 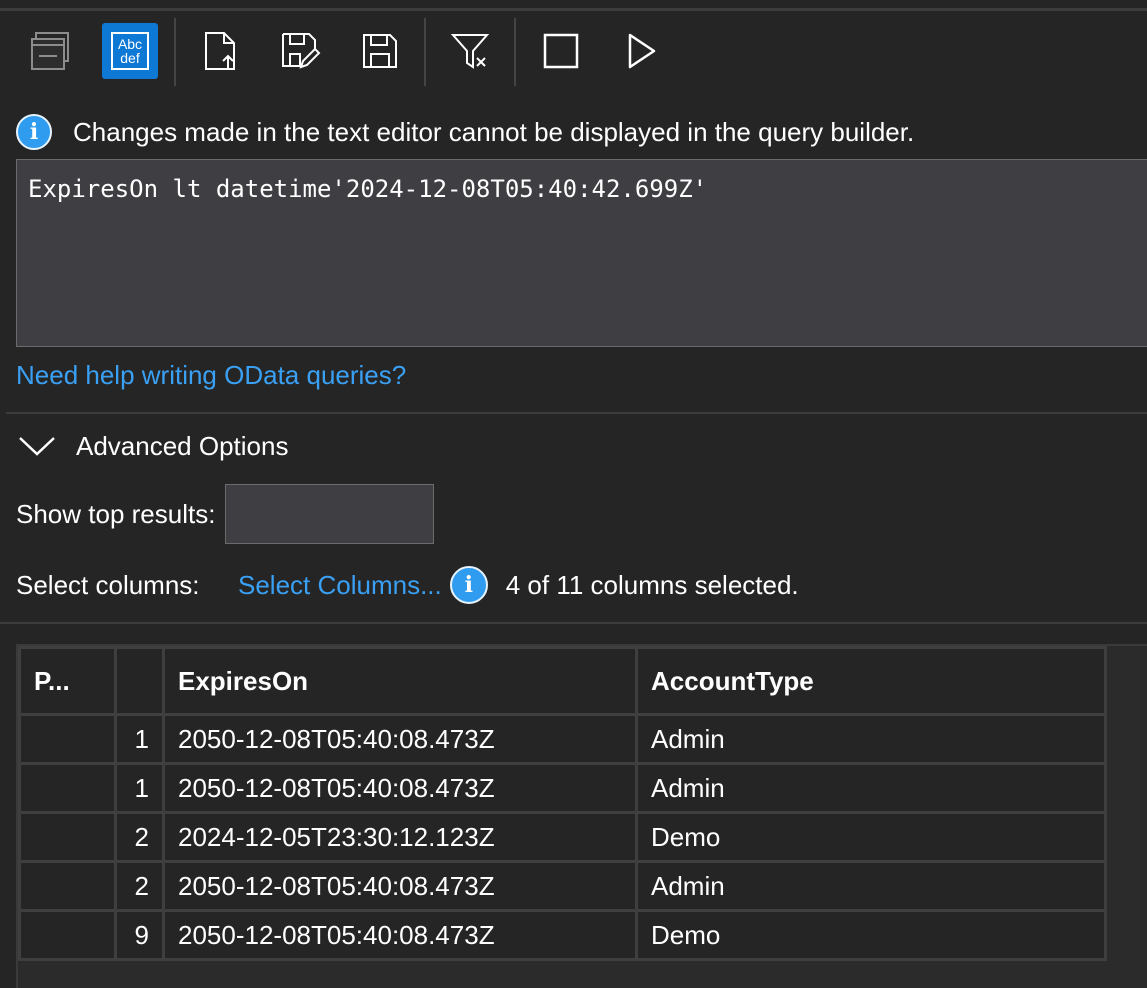 I want to click on show-top-results-input, so click(x=330, y=514).